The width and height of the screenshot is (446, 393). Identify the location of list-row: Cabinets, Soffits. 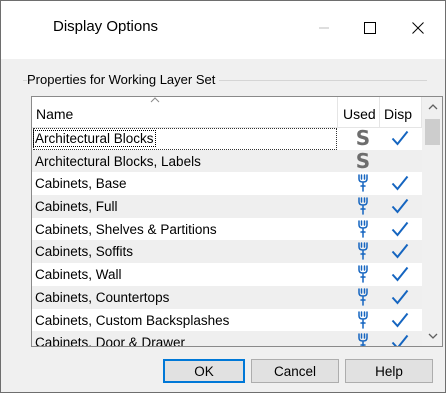
(227, 252).